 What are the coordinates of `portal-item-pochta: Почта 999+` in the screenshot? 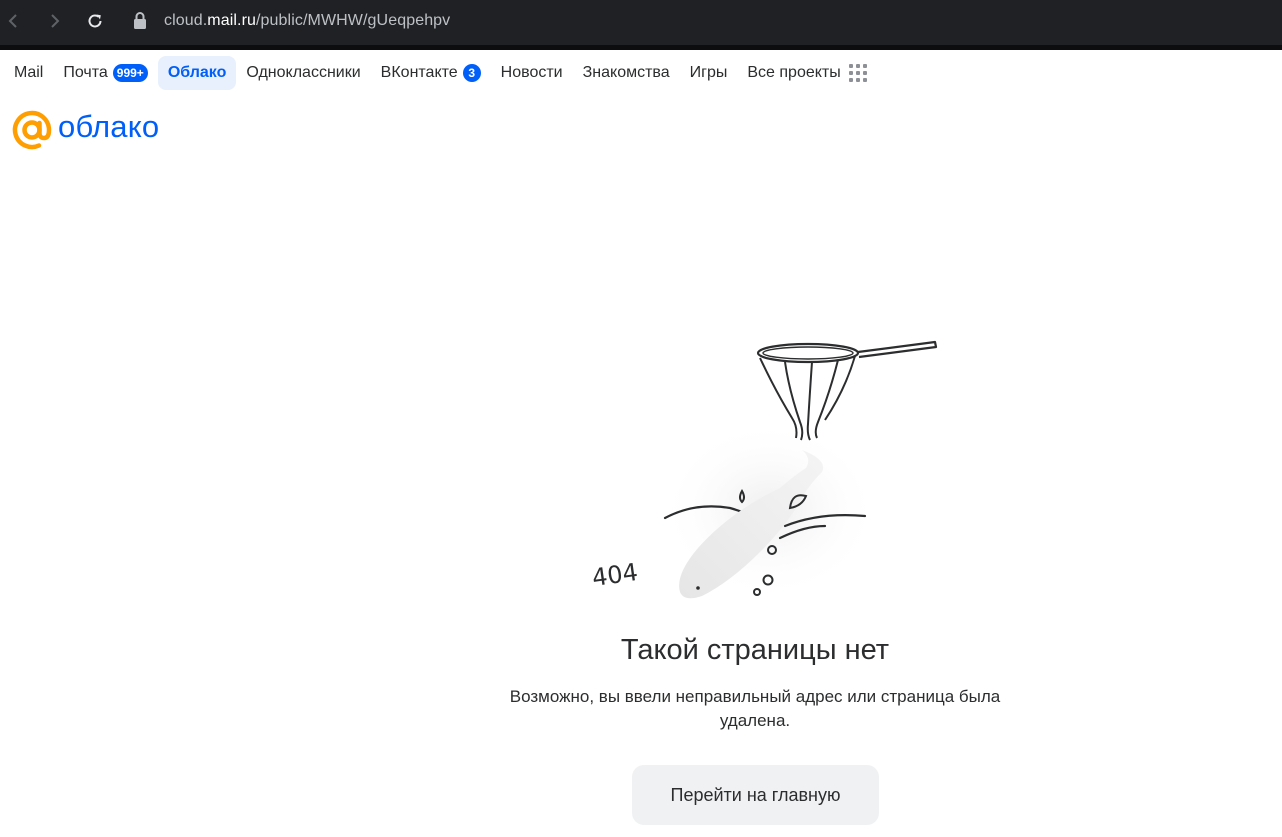 It's located at (105, 73).